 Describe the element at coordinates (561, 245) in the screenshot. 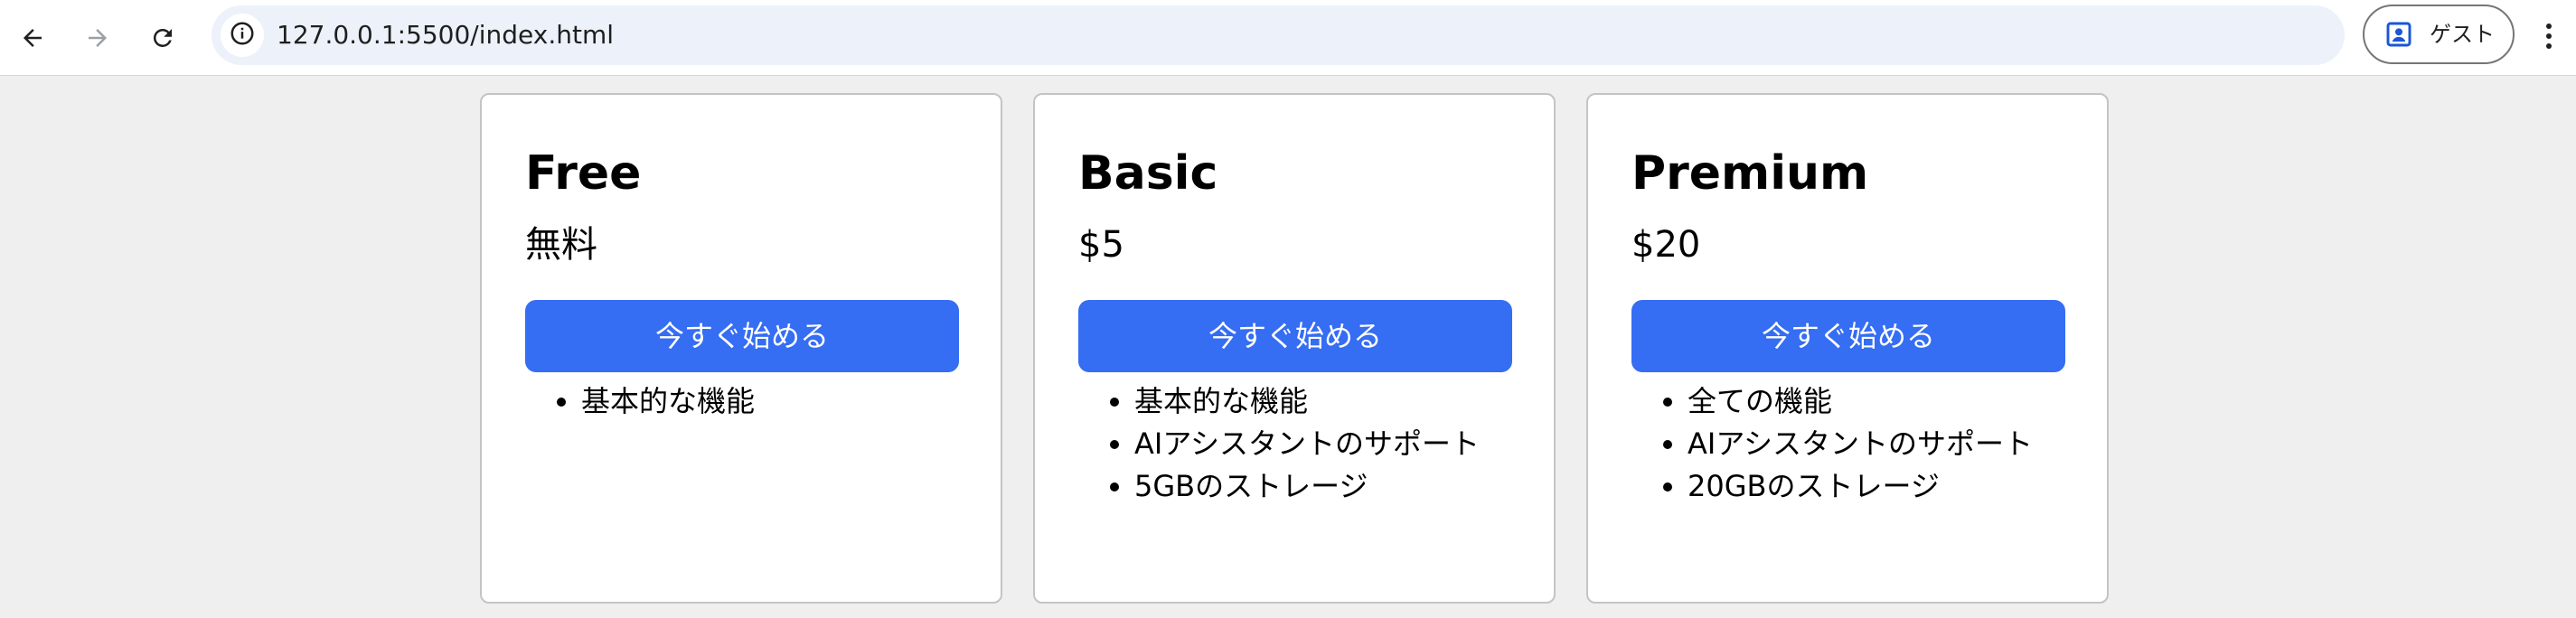

I see `plan-price: 無料` at that location.